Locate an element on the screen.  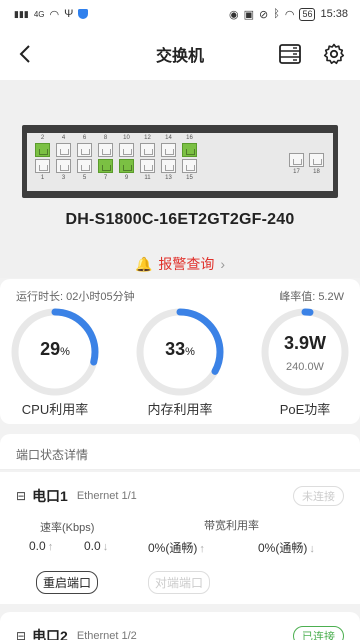
port-status-header: 端口状态详情 is located at coordinates (180, 452).